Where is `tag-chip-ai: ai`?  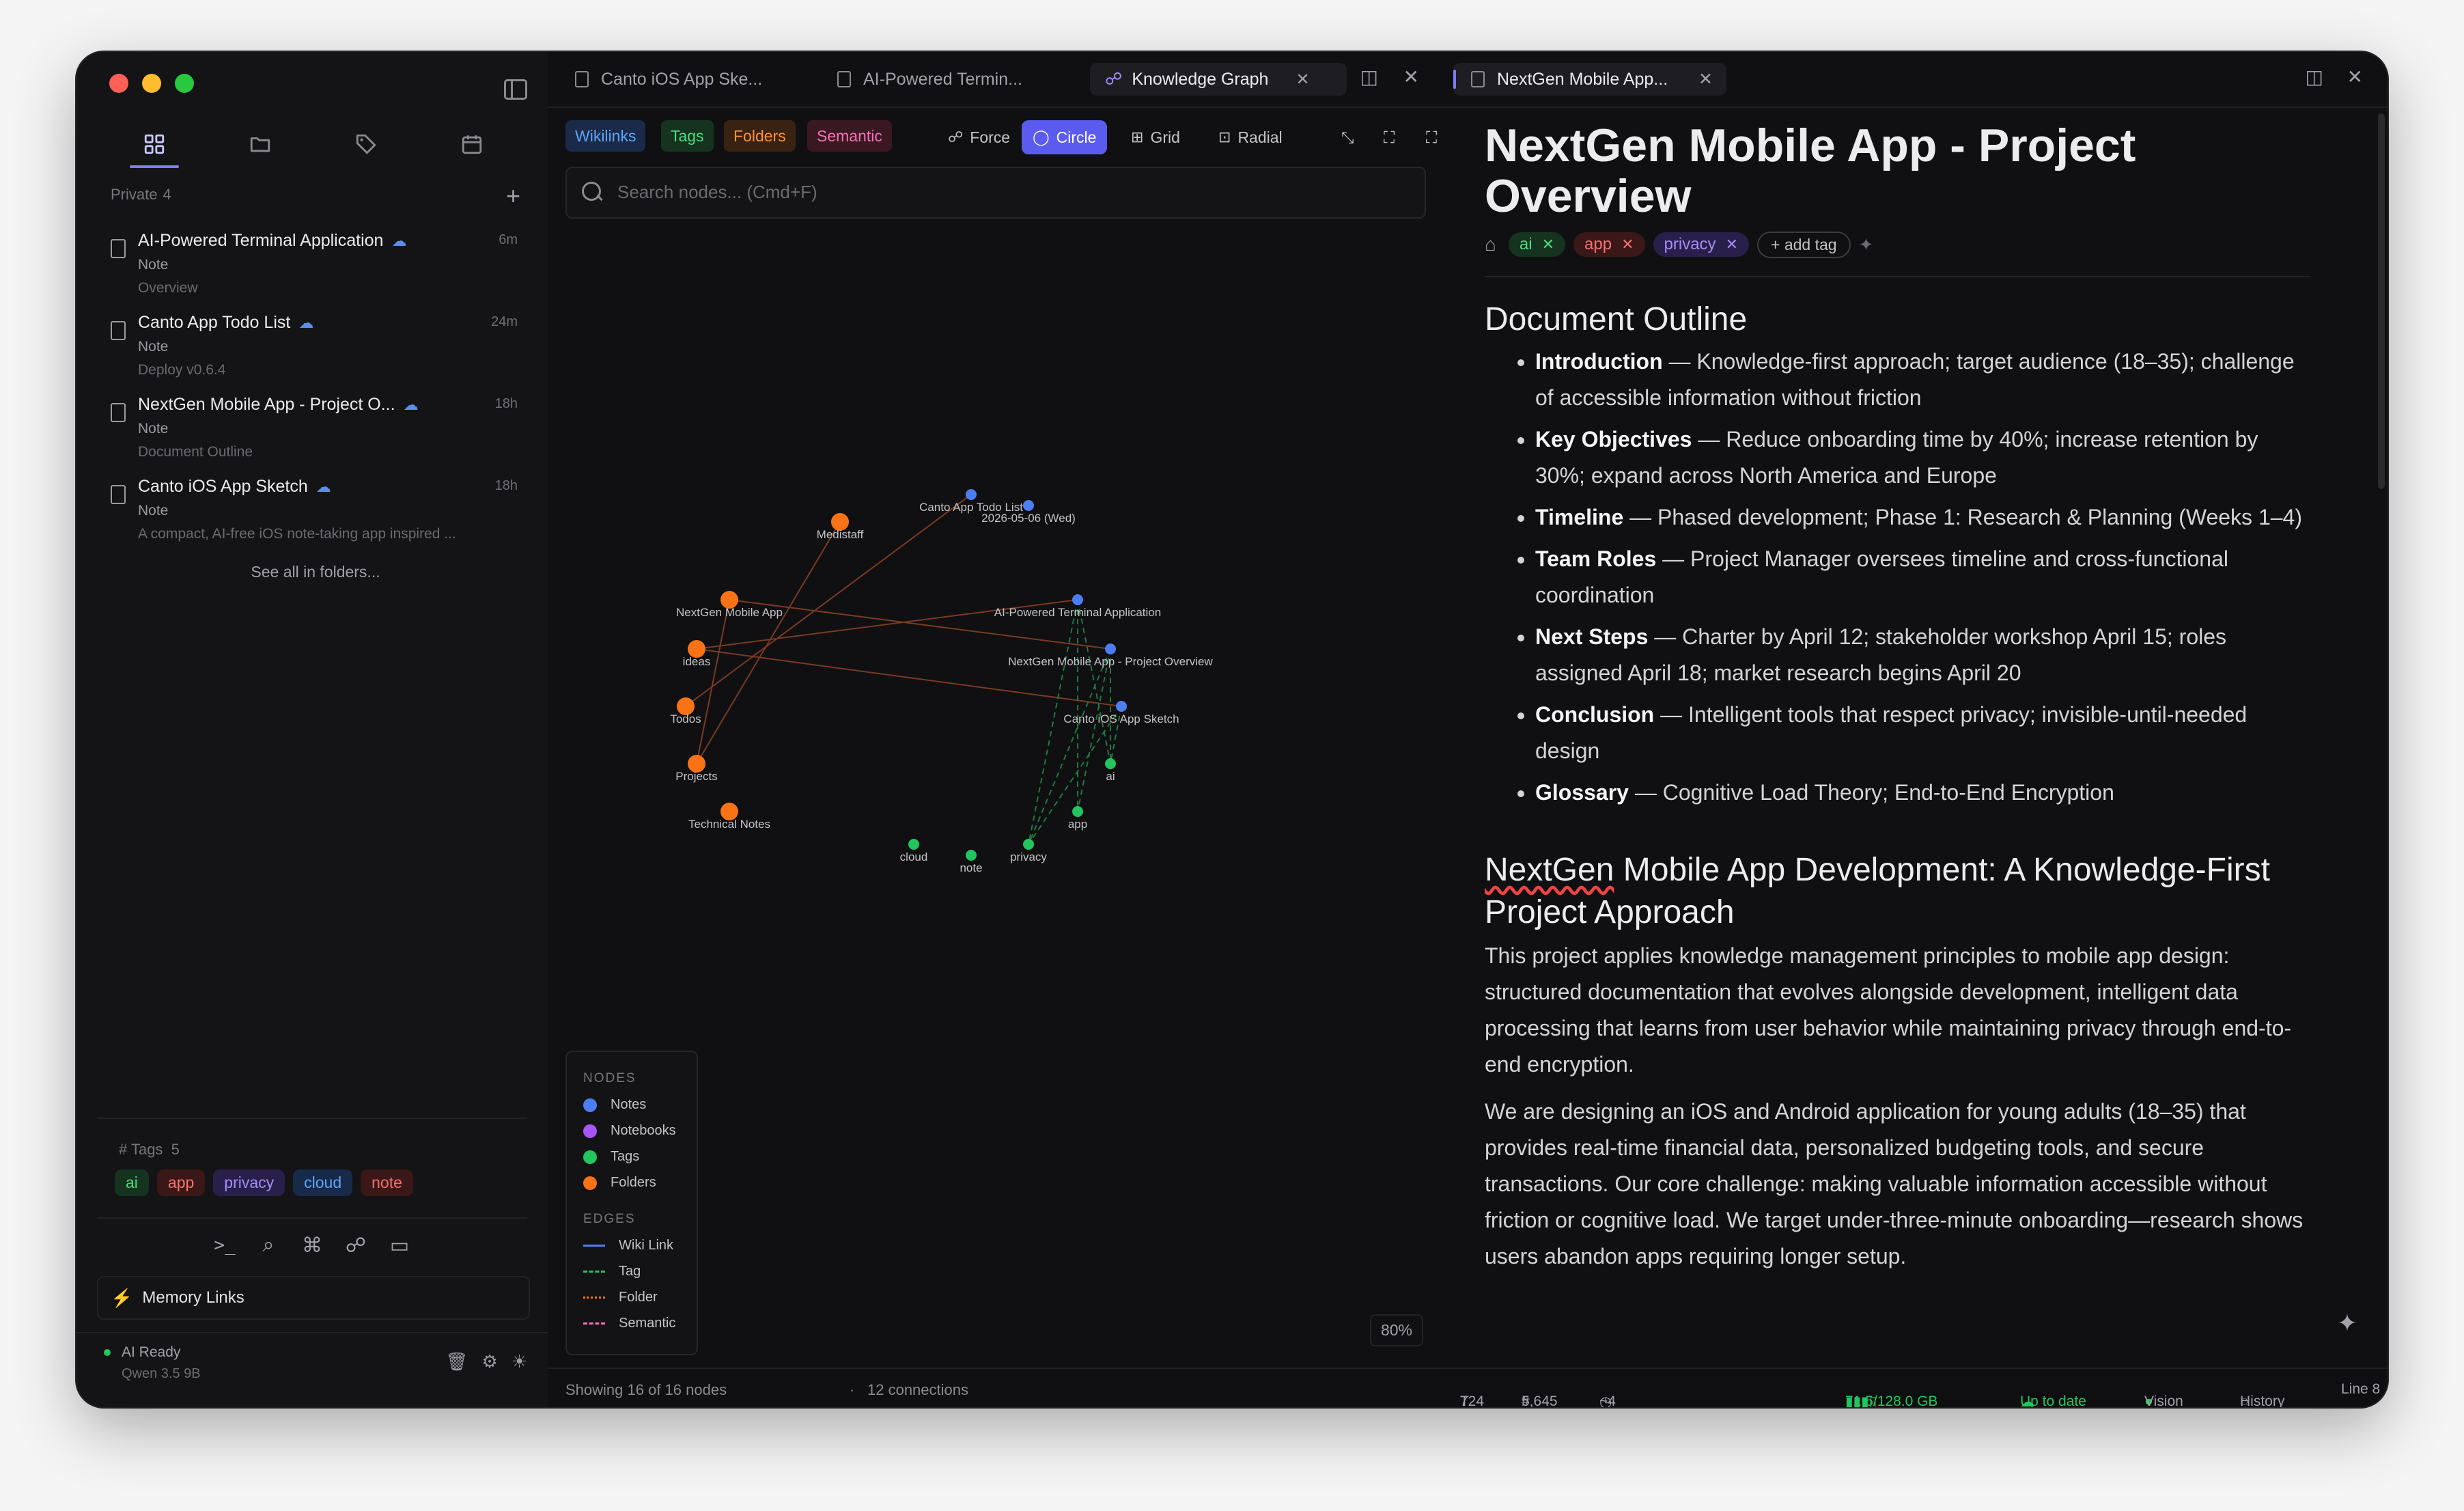
tag-chip-ai: ai is located at coordinates (132, 1182).